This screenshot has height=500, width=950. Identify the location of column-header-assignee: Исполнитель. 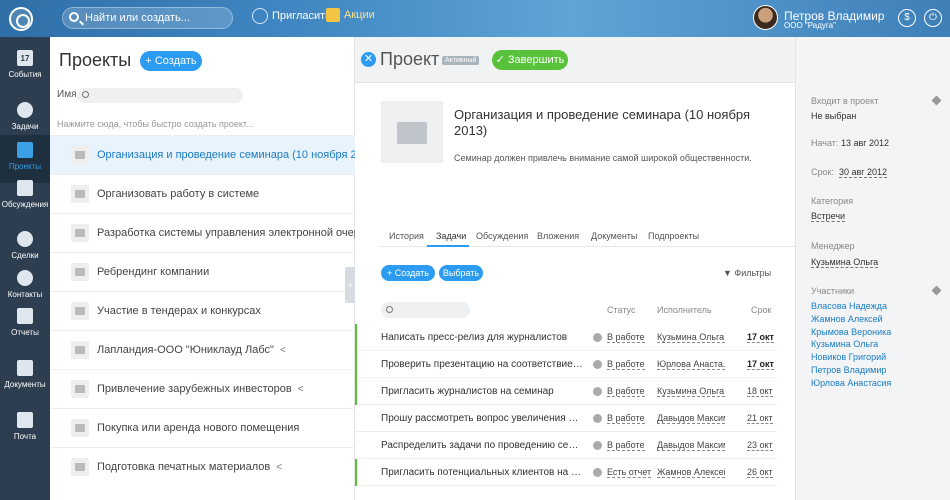
(684, 310).